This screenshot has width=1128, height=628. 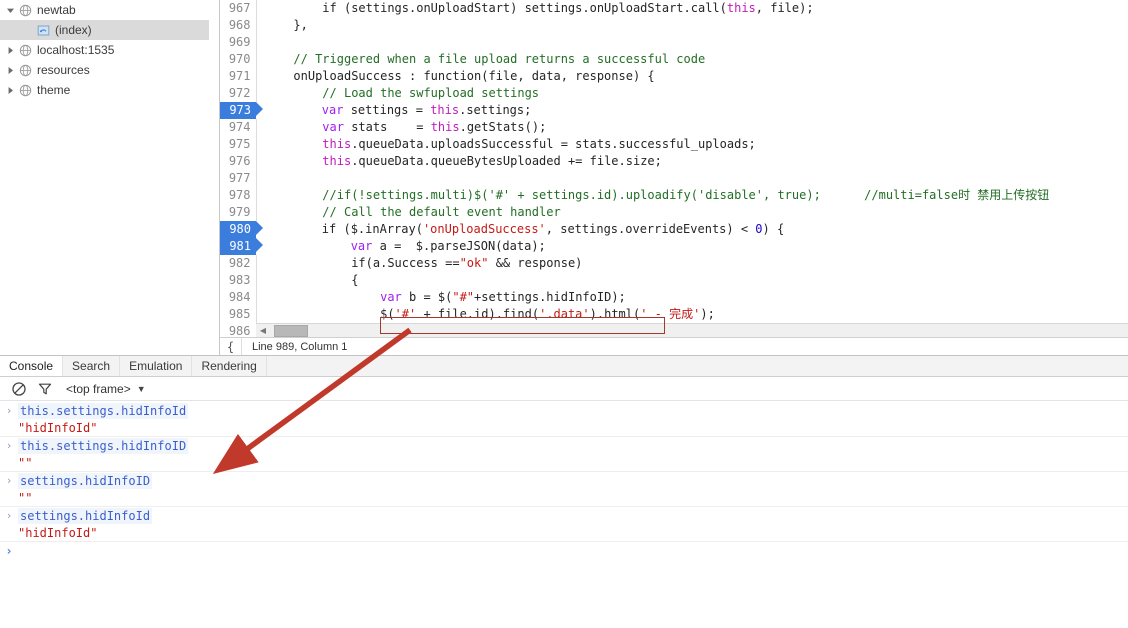 What do you see at coordinates (692, 246) in the screenshot?
I see `code-text: var a = $.parseJSON(data);` at bounding box center [692, 246].